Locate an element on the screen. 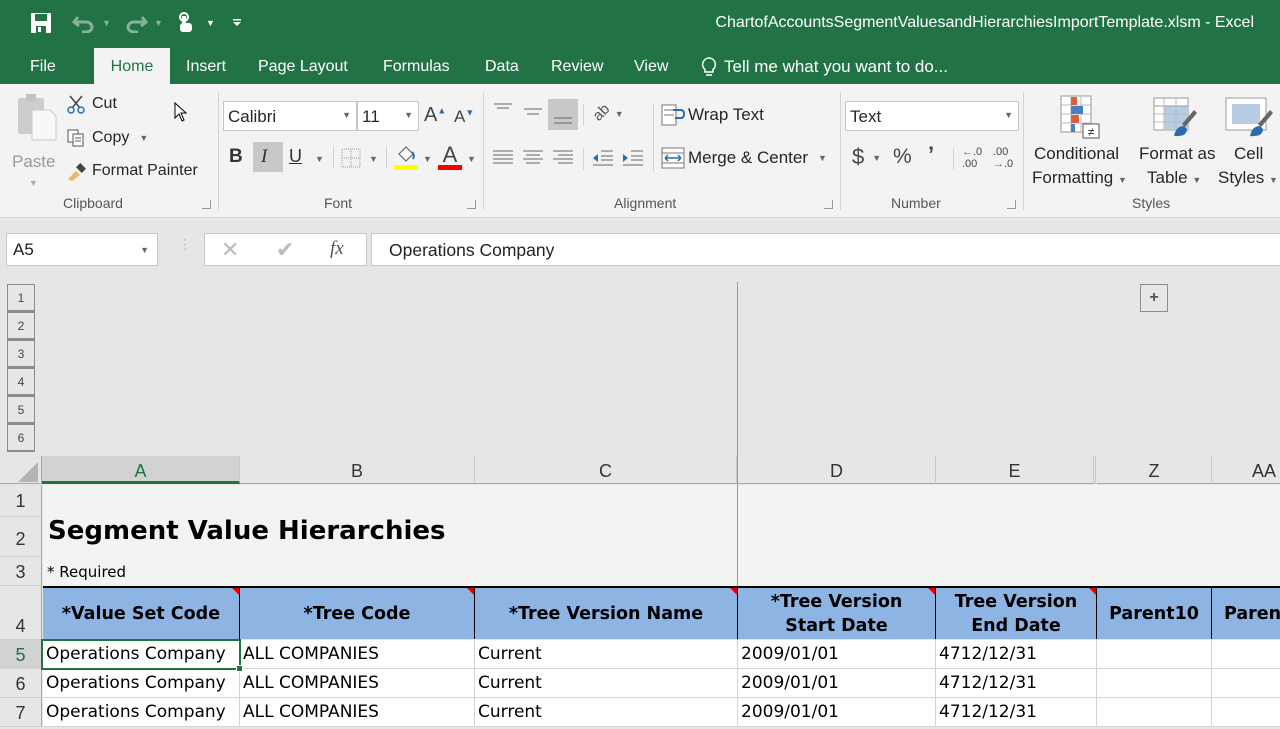 The image size is (1280, 729). column-header-z: Z is located at coordinates (1154, 470).